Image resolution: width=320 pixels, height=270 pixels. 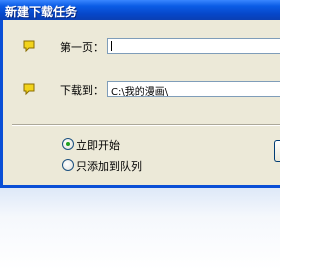 I want to click on title-bar: 新建下载任务, so click(x=140, y=10).